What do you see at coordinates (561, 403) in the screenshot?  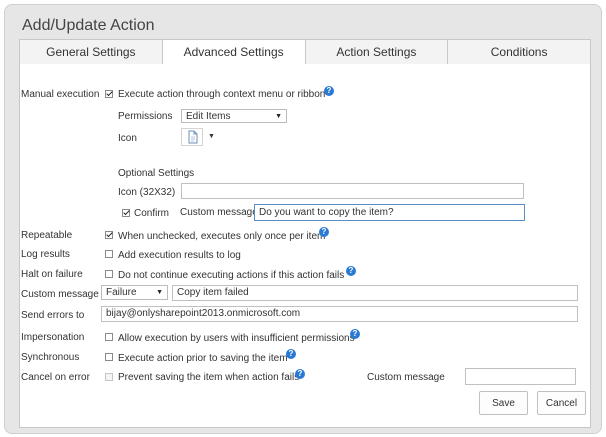 I see `cancel-button: Cancel` at bounding box center [561, 403].